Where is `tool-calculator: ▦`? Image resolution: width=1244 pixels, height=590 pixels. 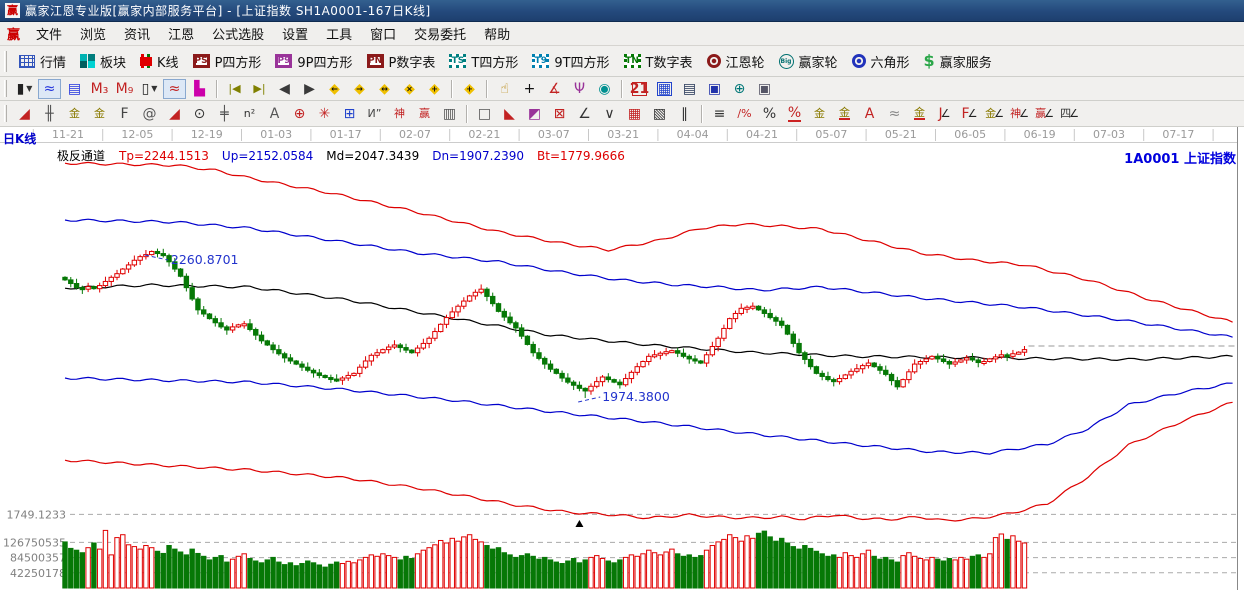
tool-calculator: ▦ is located at coordinates (664, 89).